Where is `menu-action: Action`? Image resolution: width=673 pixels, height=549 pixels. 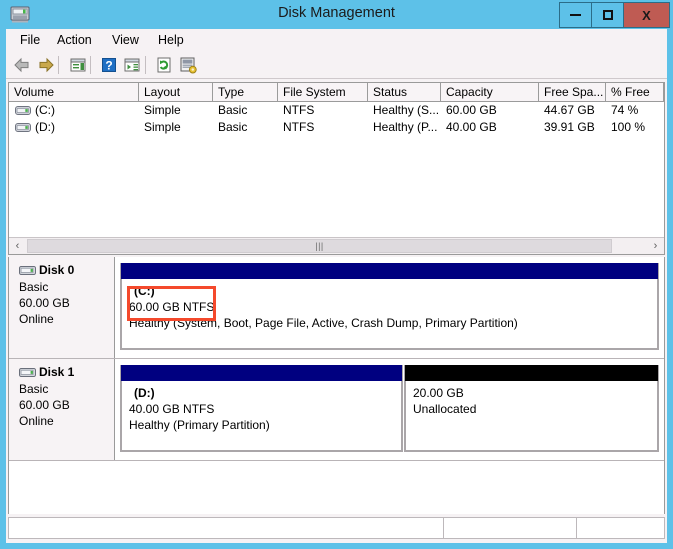 menu-action: Action is located at coordinates (74, 40).